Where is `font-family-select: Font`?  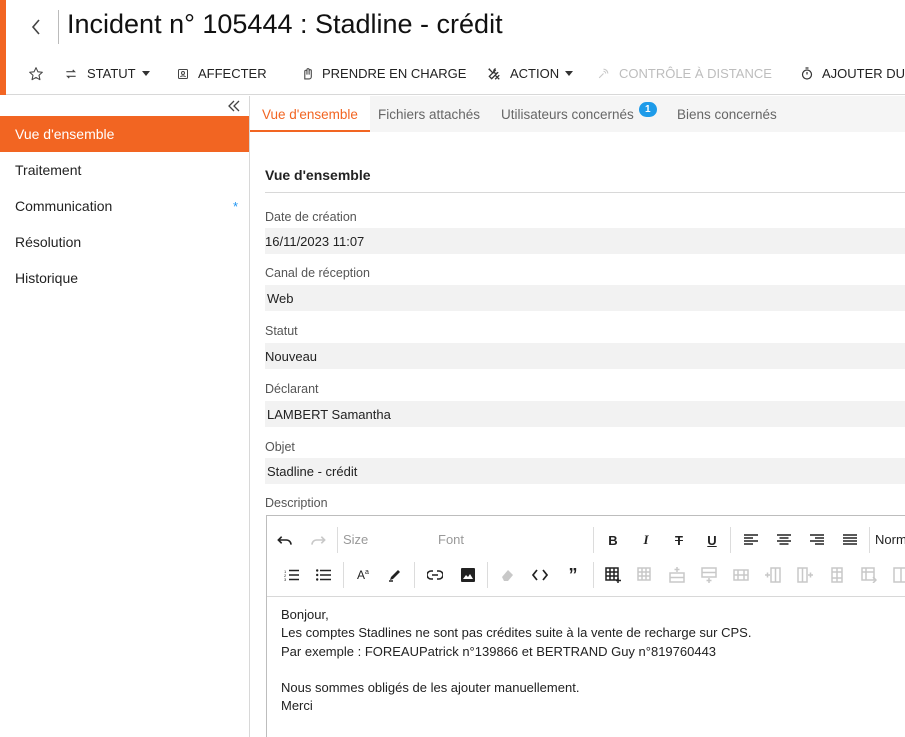
font-family-select: Font is located at coordinates (451, 539).